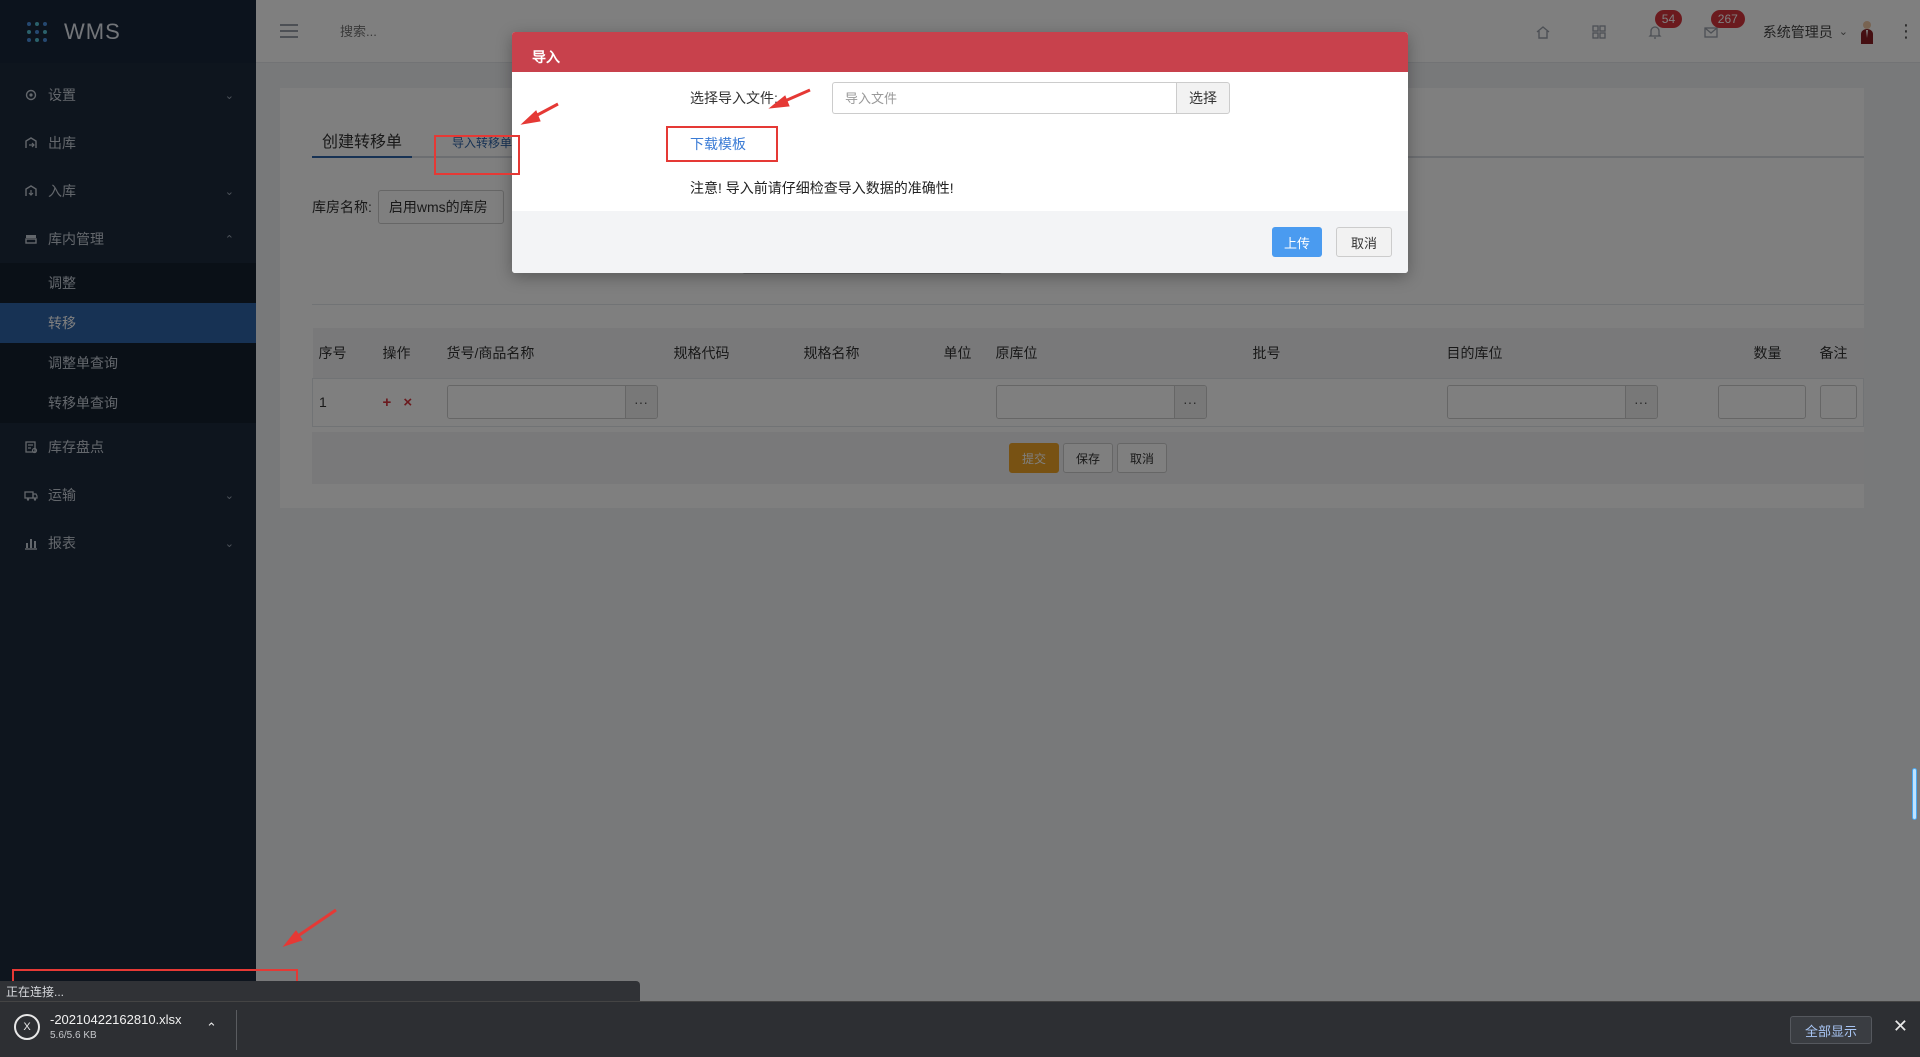 The height and width of the screenshot is (1057, 1920). Describe the element at coordinates (734, 98) in the screenshot. I see `file-label: 选择导入文件:` at that location.